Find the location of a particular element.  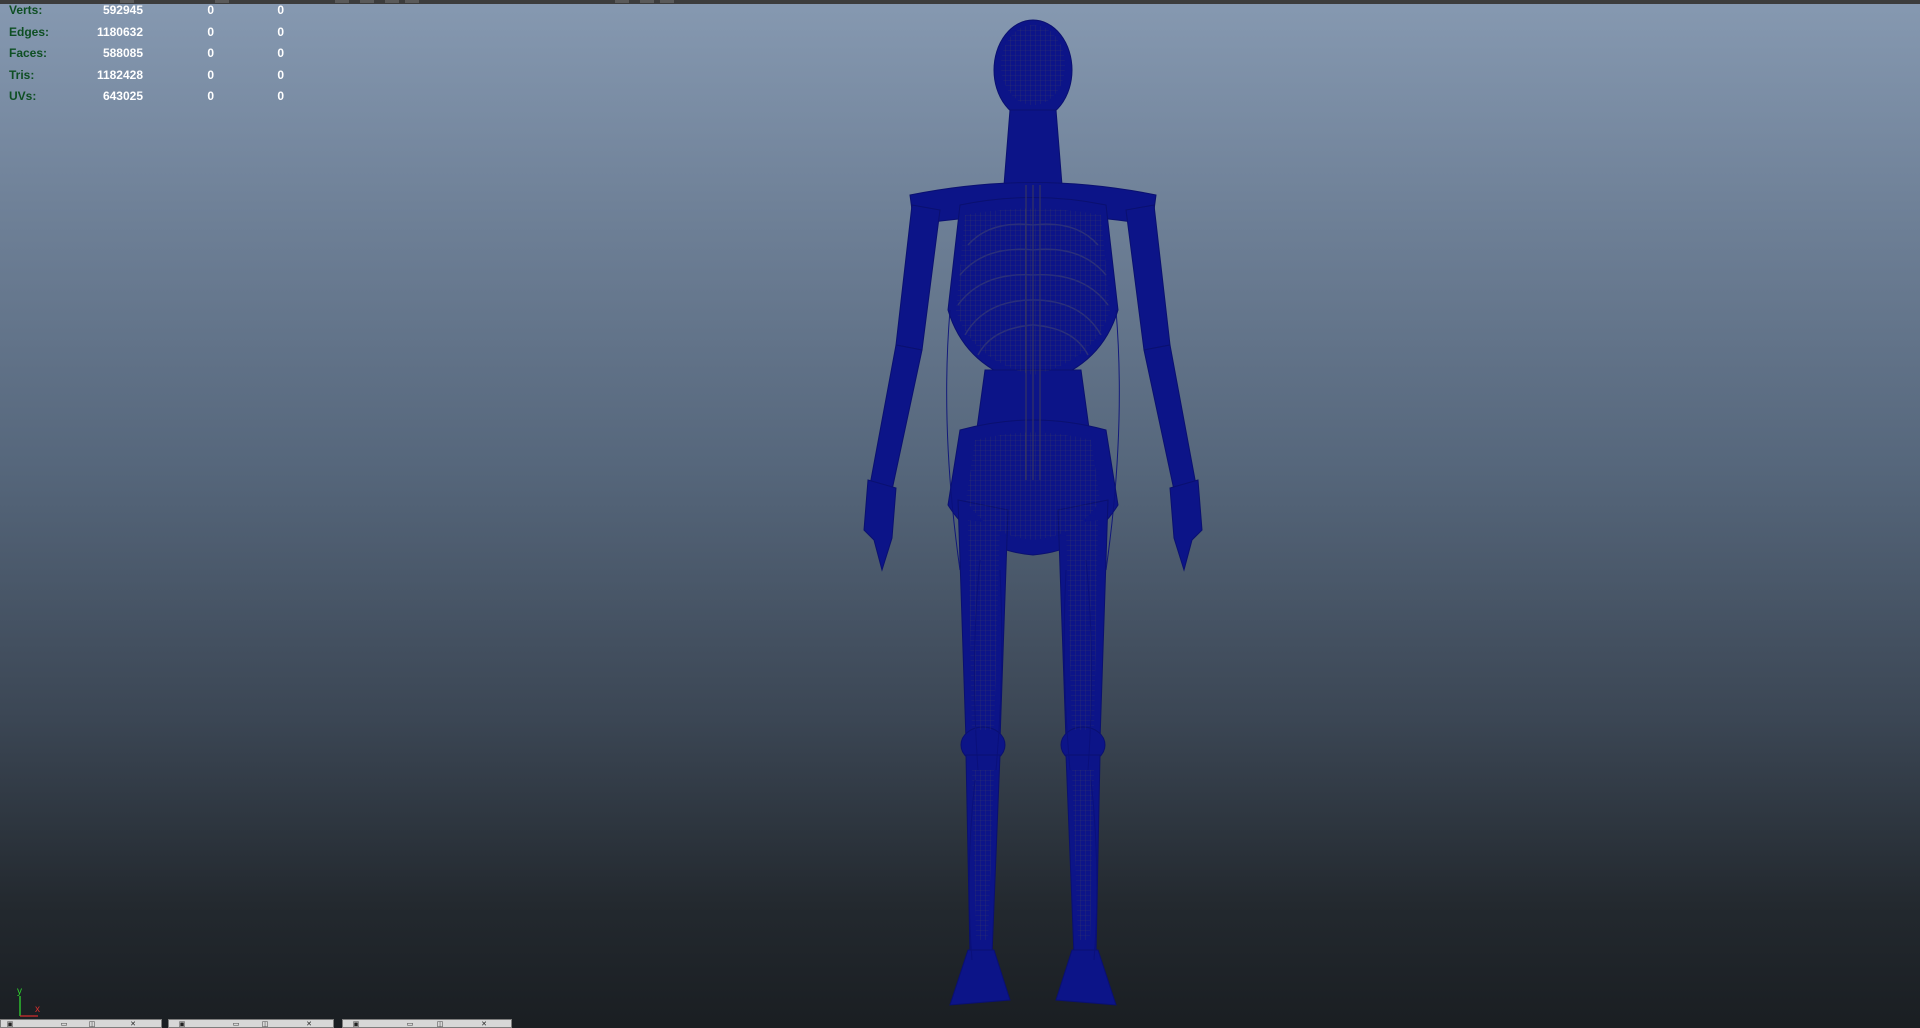

hud-label: Faces: is located at coordinates (28, 53).